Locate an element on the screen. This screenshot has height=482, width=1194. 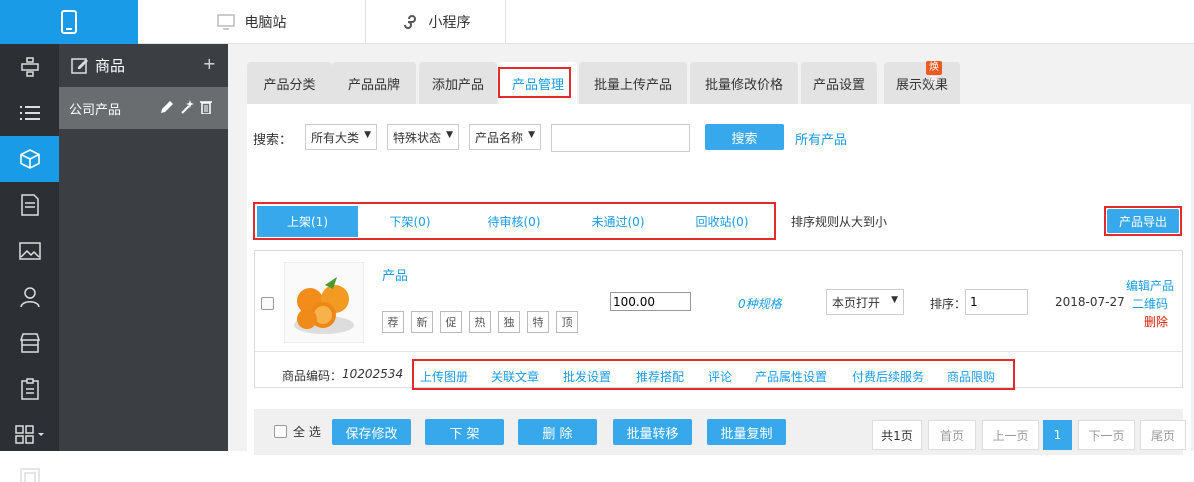
search-input is located at coordinates (620, 138).